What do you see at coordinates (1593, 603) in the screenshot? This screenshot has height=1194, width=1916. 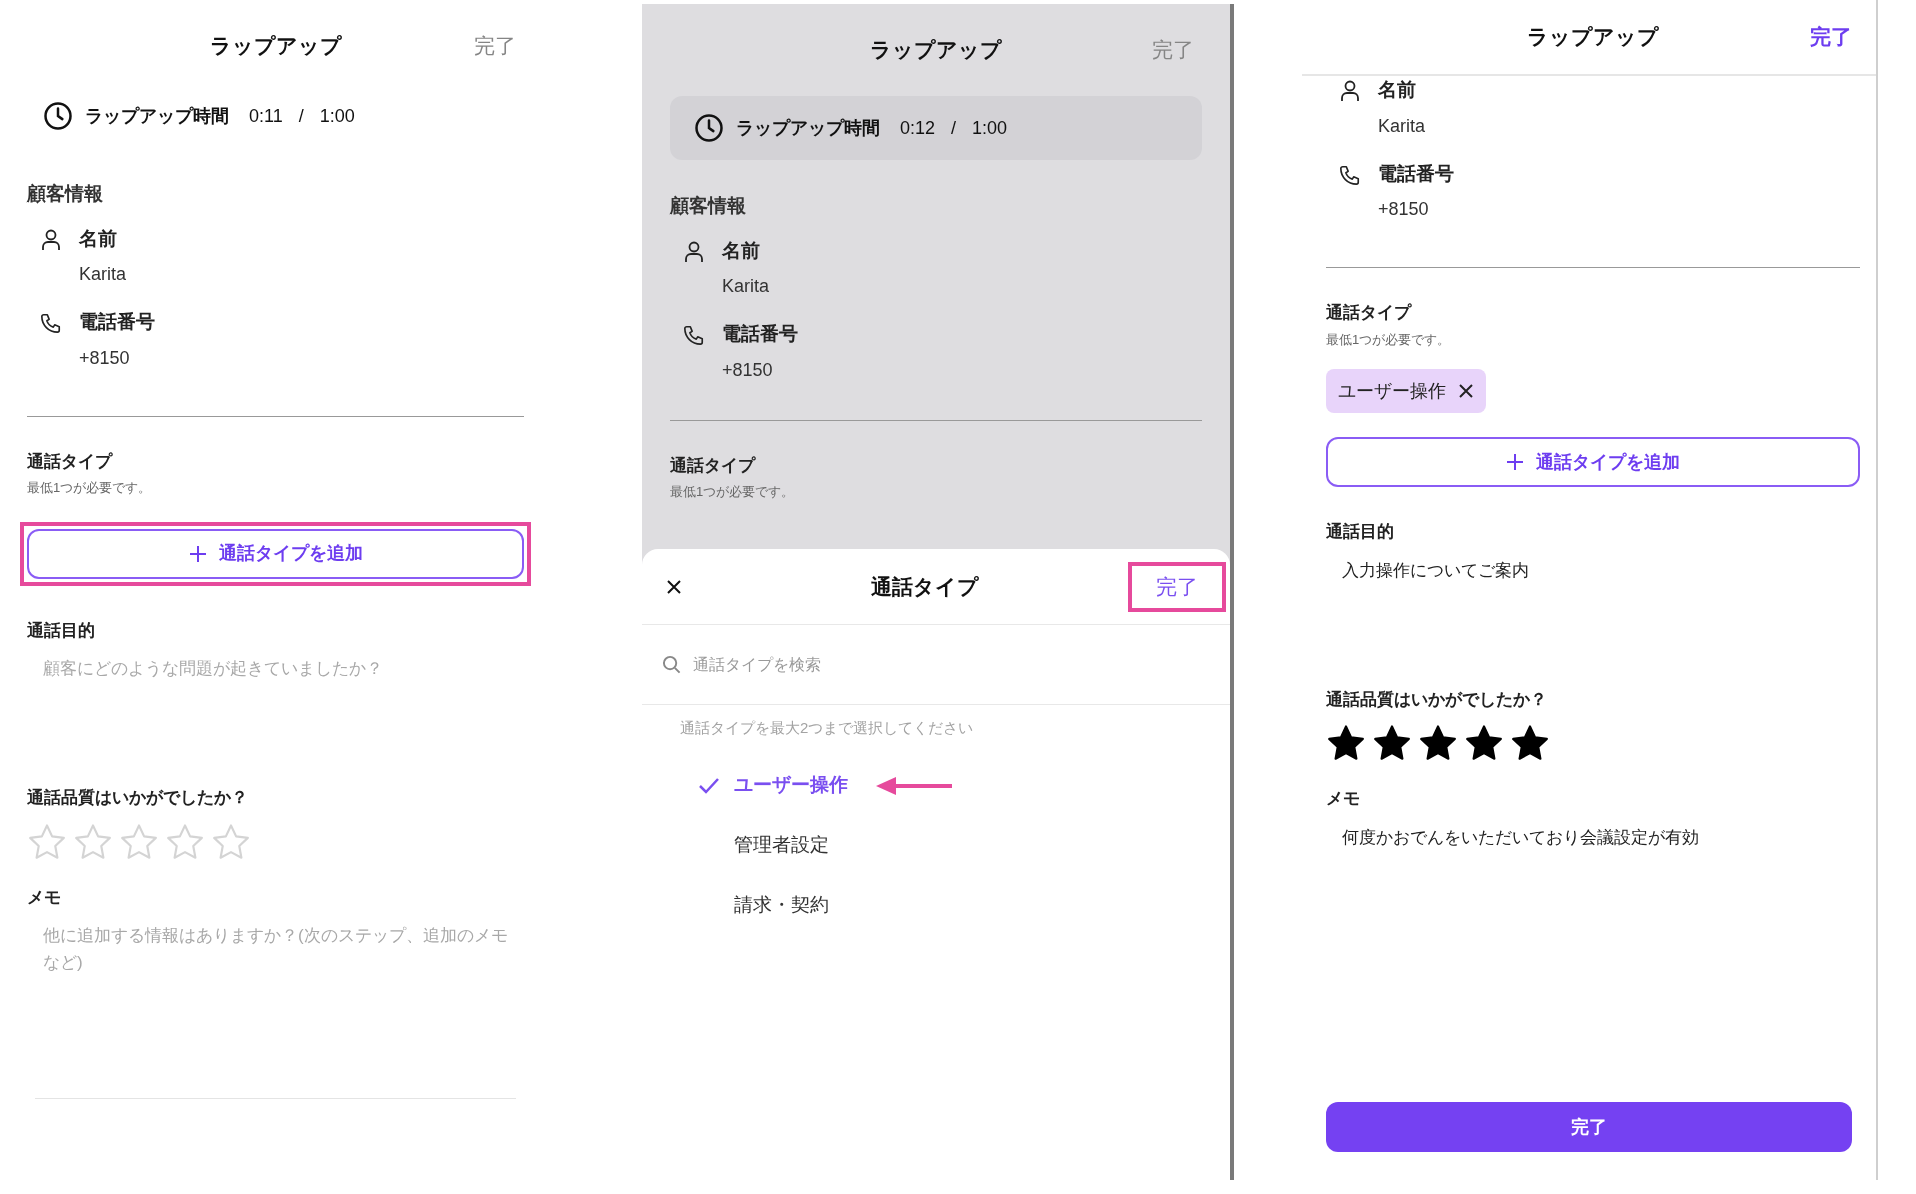 I see `purpose-field: 入力操作についてご案内` at bounding box center [1593, 603].